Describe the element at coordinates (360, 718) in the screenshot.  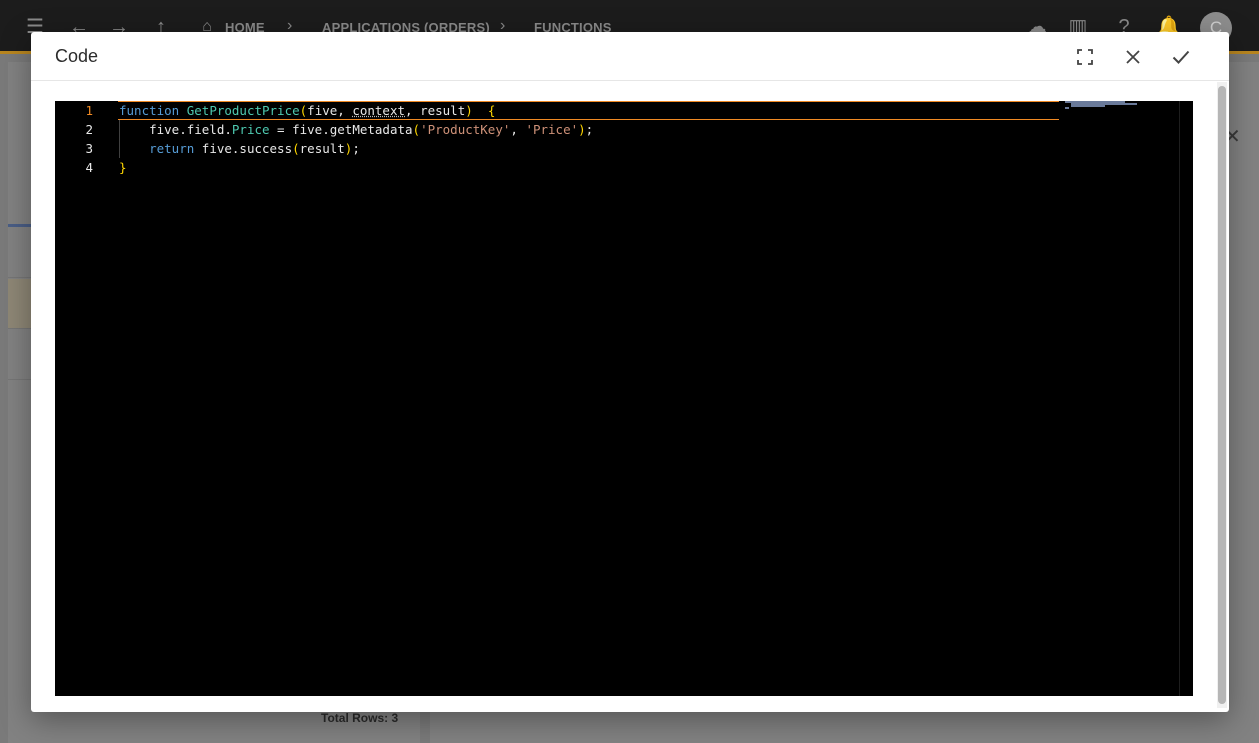
I see `total-rows-label: Total Rows: 3` at that location.